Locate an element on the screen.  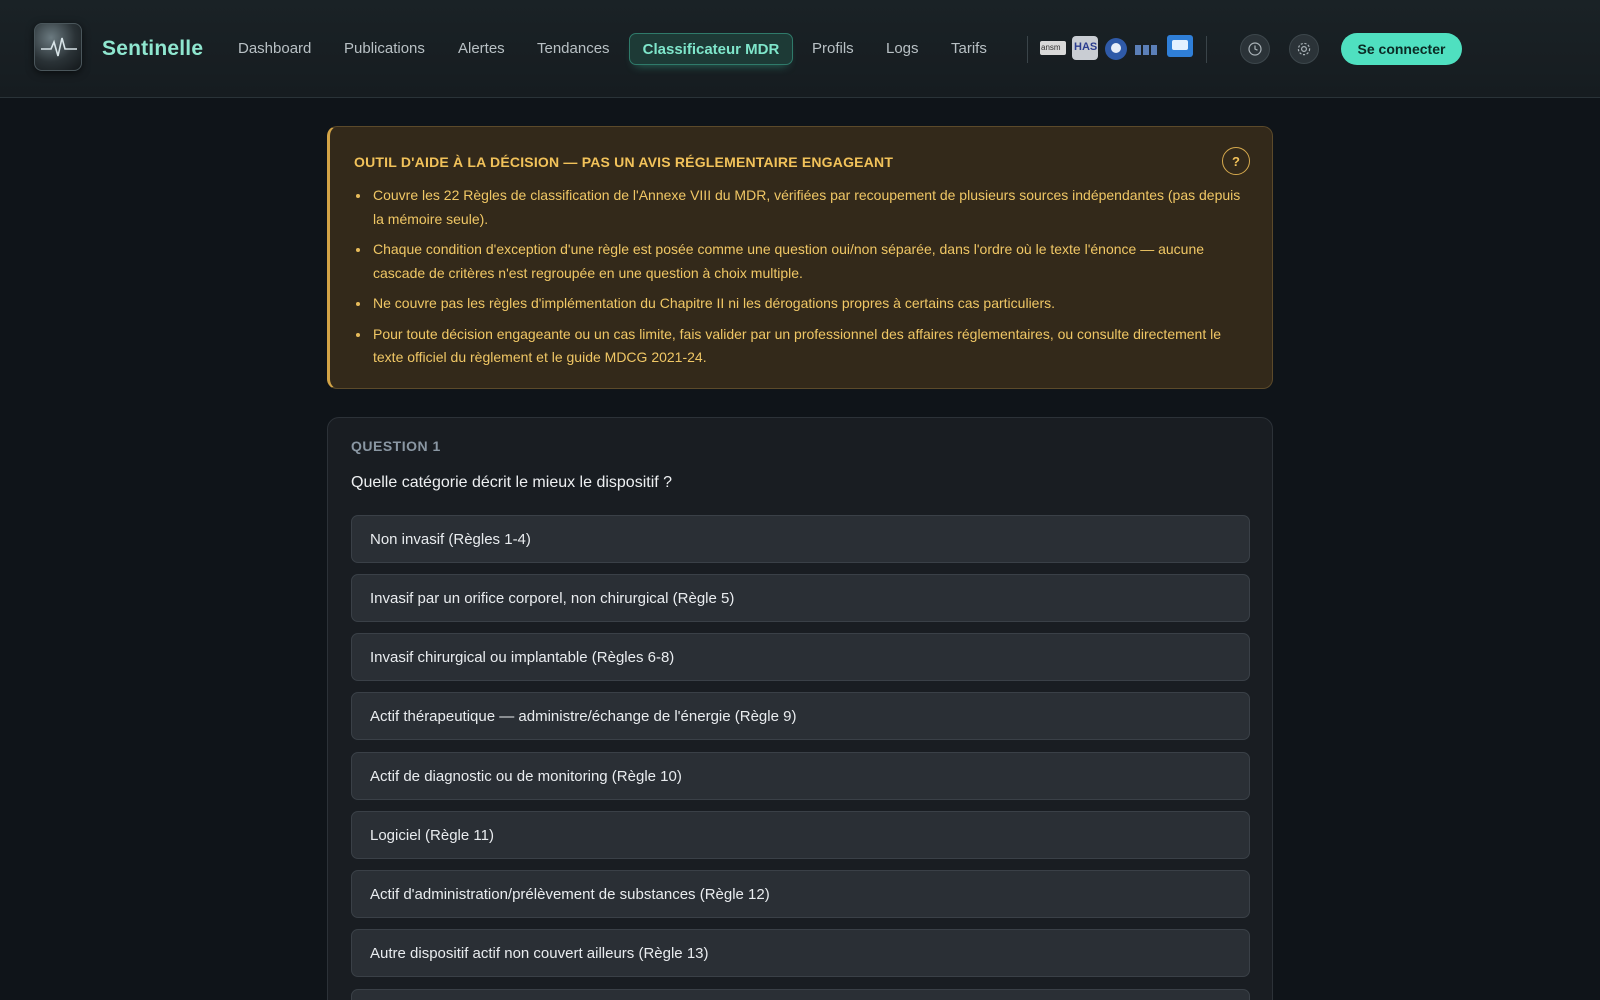
seal-logo is located at coordinates (1116, 49).